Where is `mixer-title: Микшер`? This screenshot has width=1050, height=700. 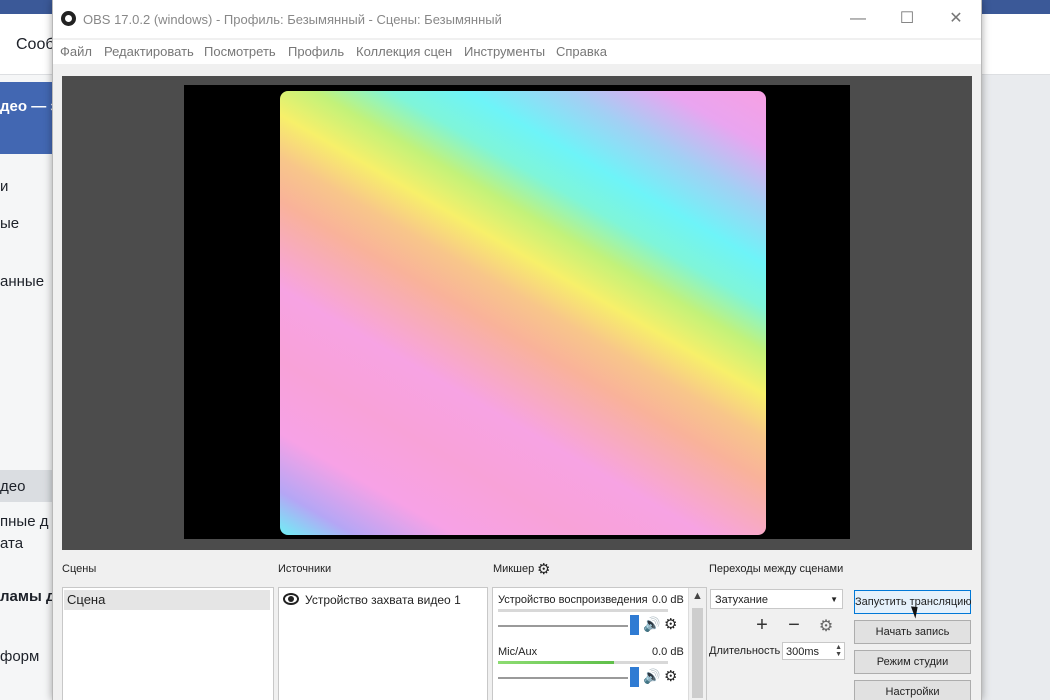 mixer-title: Микшер is located at coordinates (514, 569).